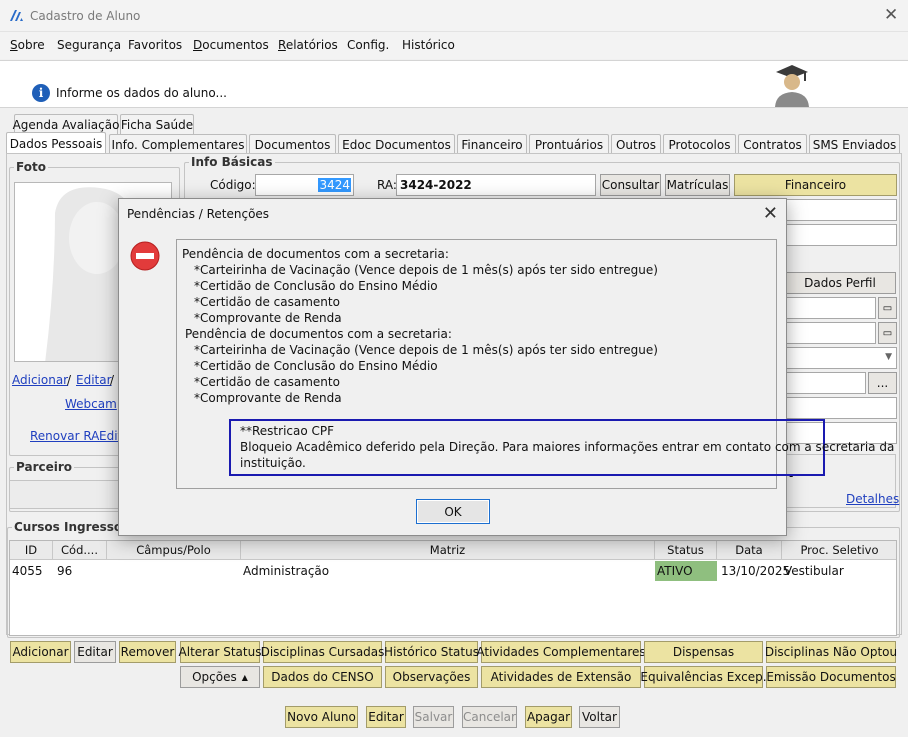  I want to click on message-line: *Certidão de Conclusão do Ensino Médio, so click(316, 286).